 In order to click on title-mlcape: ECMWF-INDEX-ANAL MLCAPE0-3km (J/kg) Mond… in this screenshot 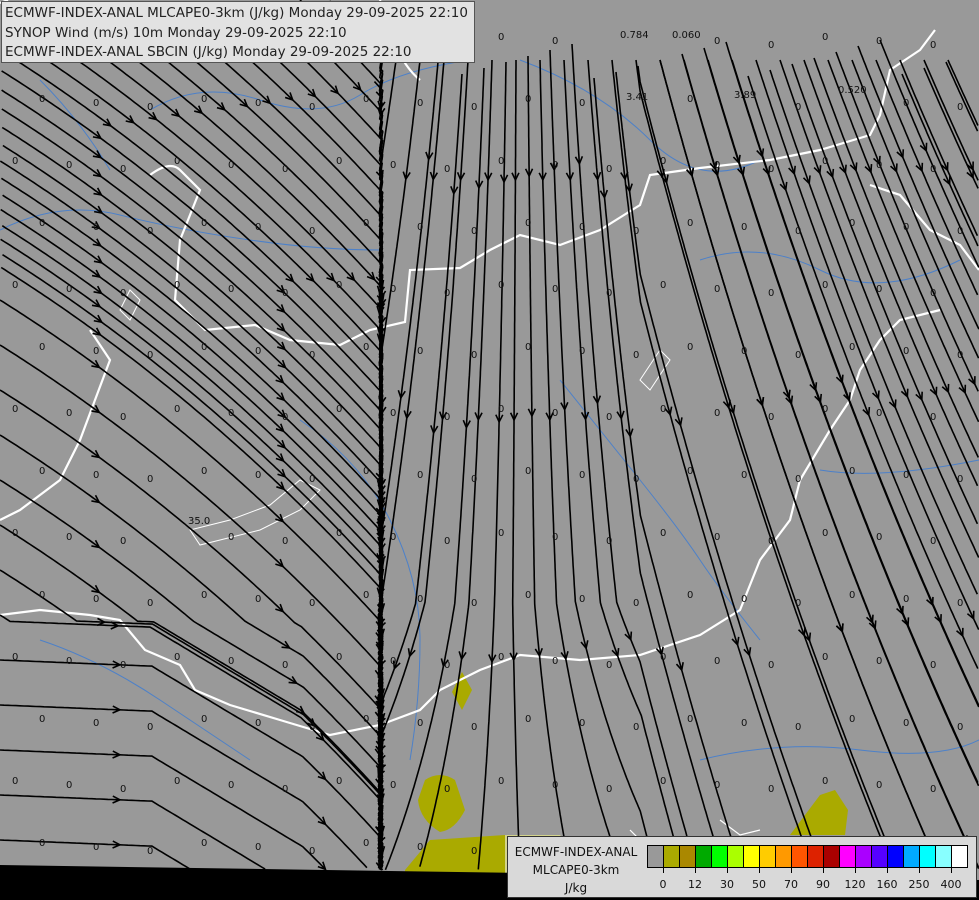, I will do `click(236, 13)`.